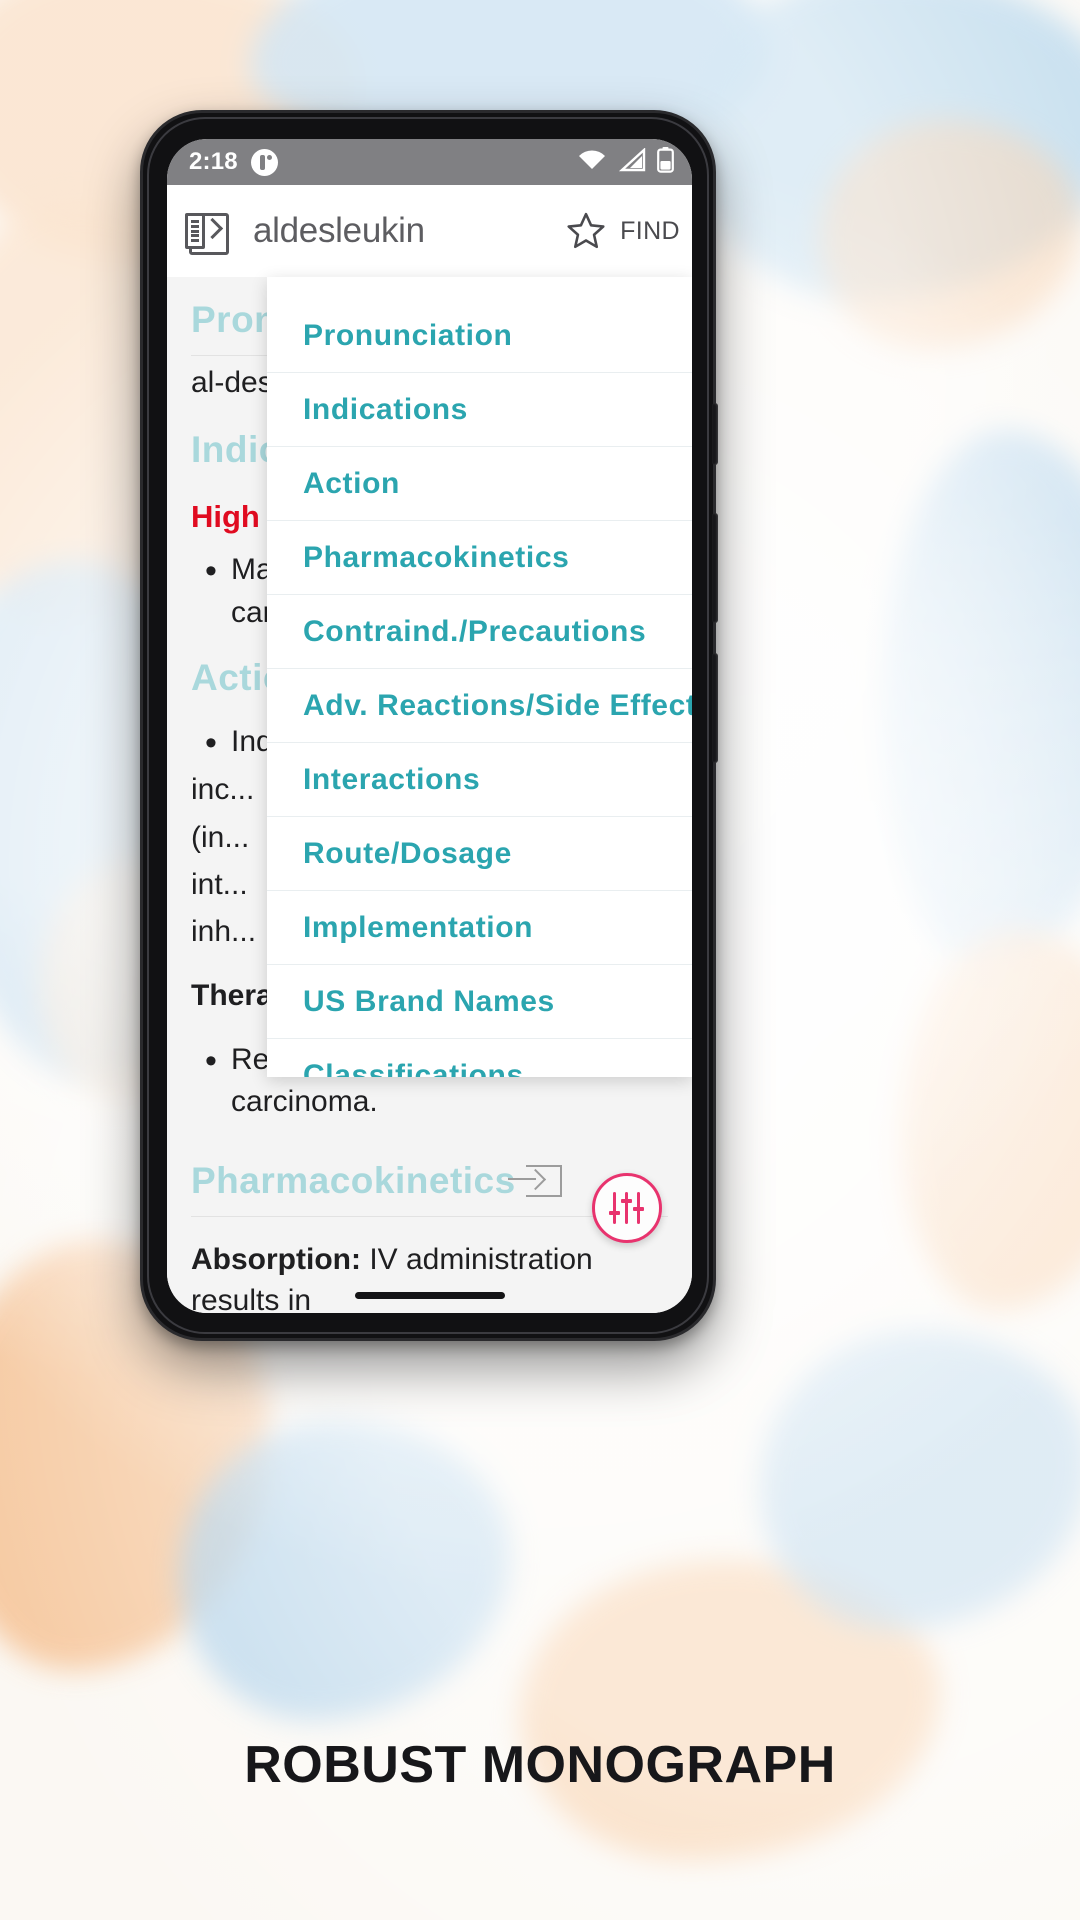  Describe the element at coordinates (353, 1180) in the screenshot. I see `section-heading-pharmacokinetics-label: Pharmacokinetics` at that location.